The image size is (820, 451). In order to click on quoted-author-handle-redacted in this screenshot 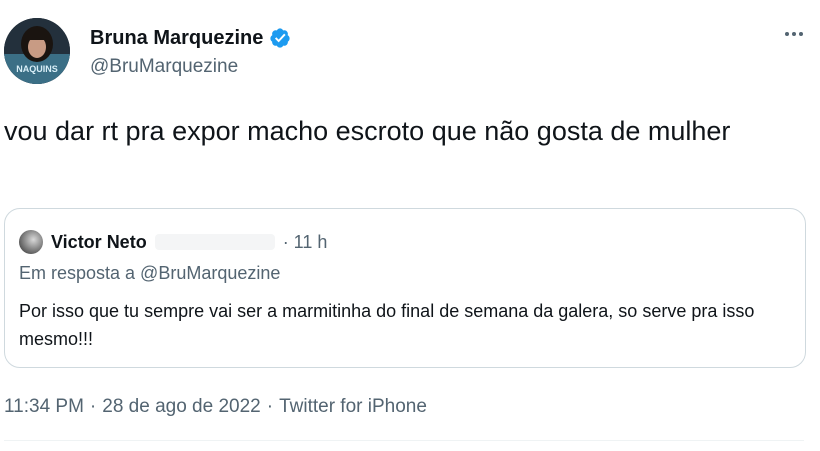, I will do `click(214, 242)`.